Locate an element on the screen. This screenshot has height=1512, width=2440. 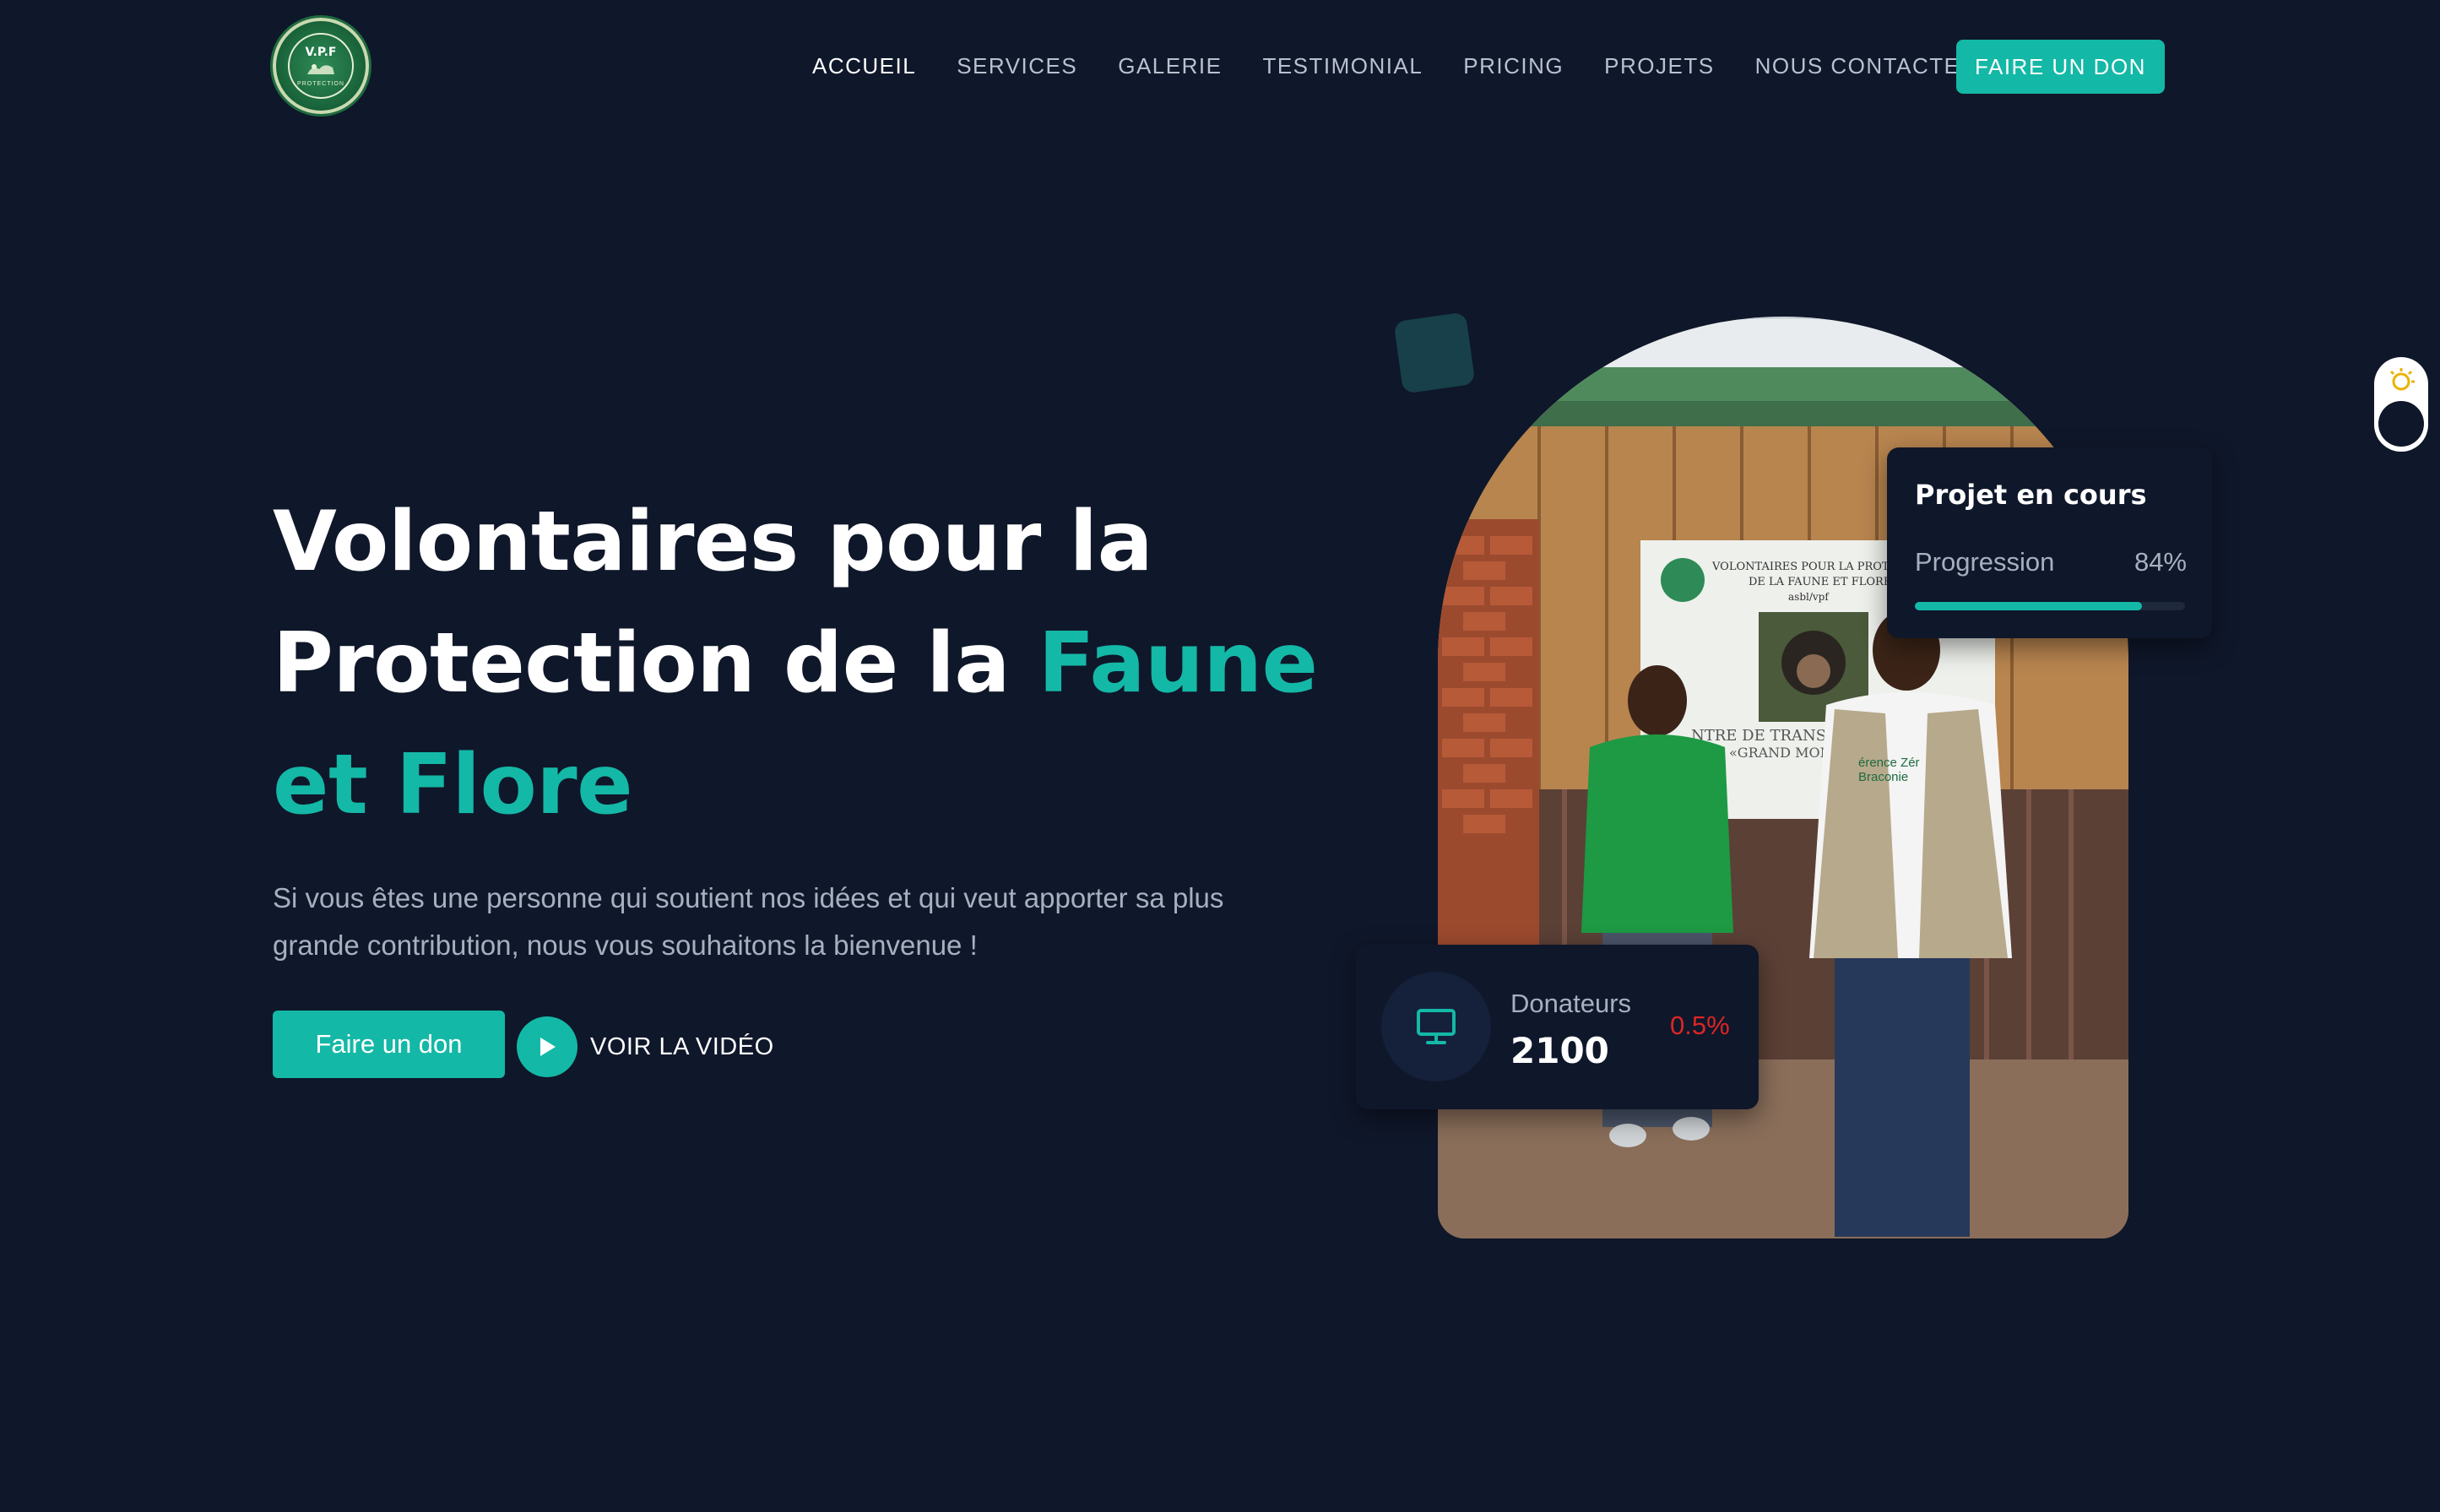
wildlife-icon is located at coordinates (320, 68).